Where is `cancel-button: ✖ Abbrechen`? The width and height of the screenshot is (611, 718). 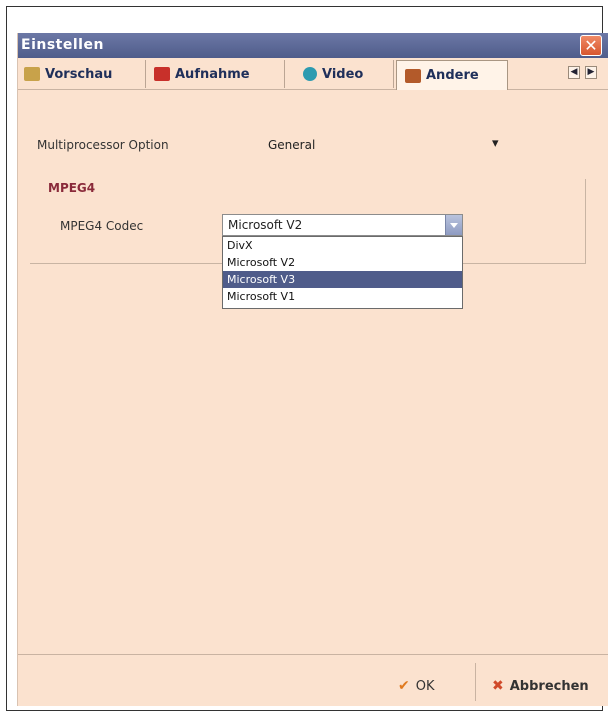
cancel-button: ✖ Abbrechen is located at coordinates (540, 686).